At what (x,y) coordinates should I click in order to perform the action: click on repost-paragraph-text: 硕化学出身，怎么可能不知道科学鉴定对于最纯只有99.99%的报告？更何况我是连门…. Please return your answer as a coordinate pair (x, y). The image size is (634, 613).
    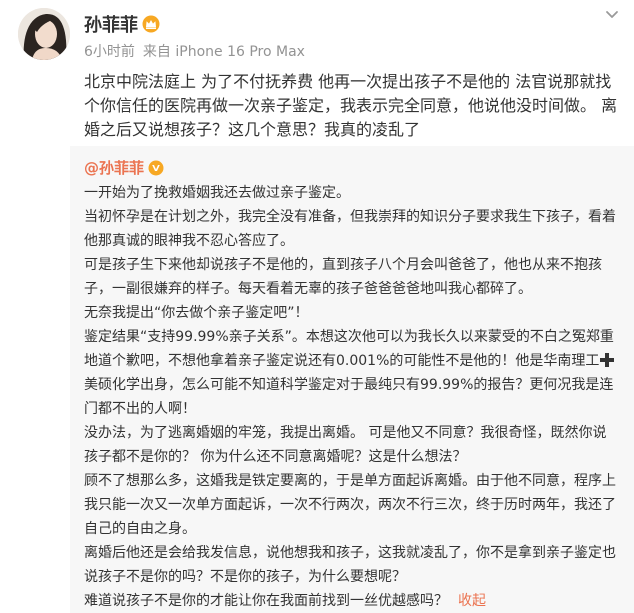
    Looking at the image, I should click on (349, 397).